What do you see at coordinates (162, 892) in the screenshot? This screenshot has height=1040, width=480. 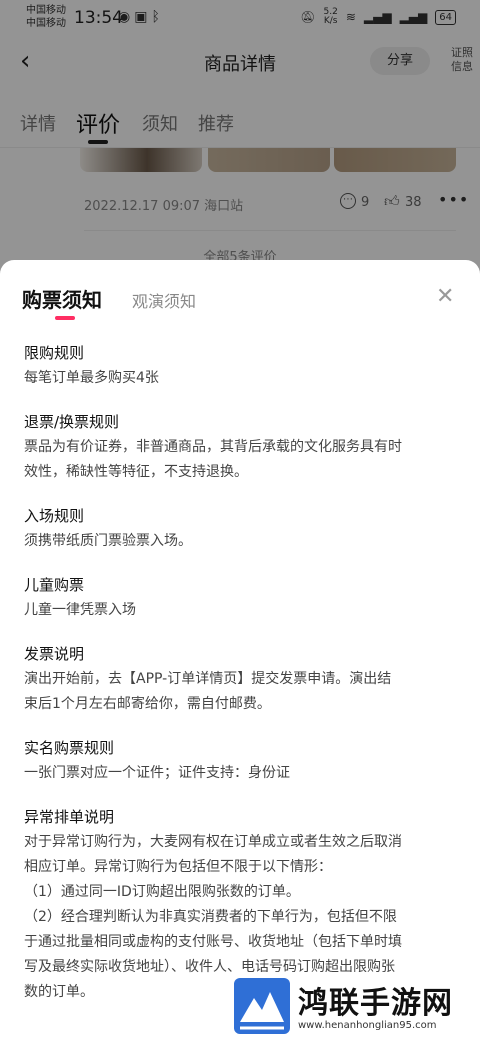 I see `section-line: （1）通过同一ID订购超出限购张数的订单。` at bounding box center [162, 892].